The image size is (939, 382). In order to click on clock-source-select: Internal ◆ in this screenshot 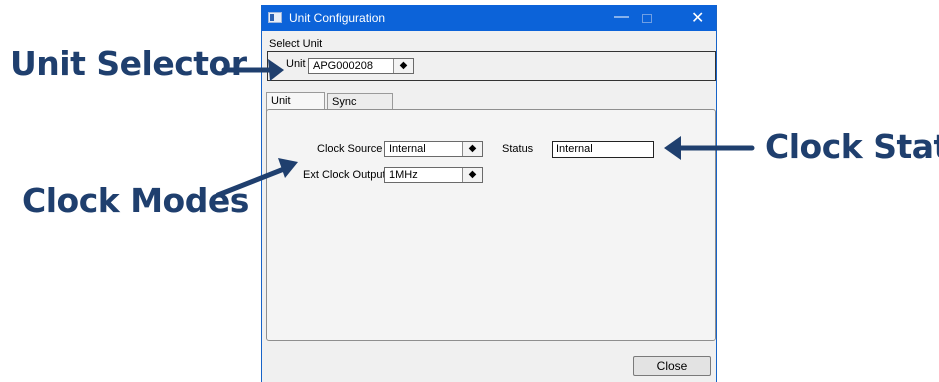, I will do `click(433, 149)`.